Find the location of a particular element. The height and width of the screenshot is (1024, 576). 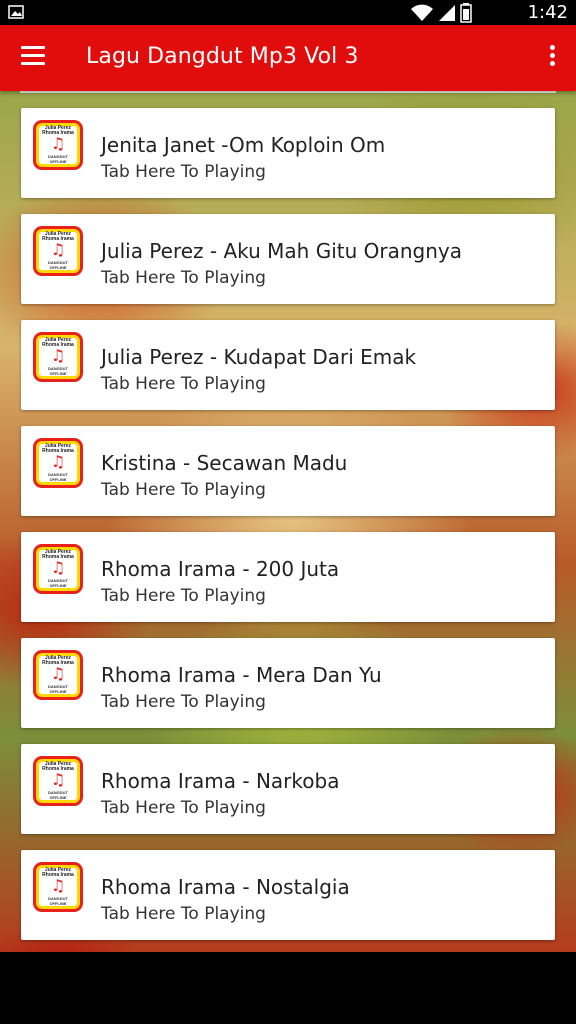

battery-icon is located at coordinates (466, 13).